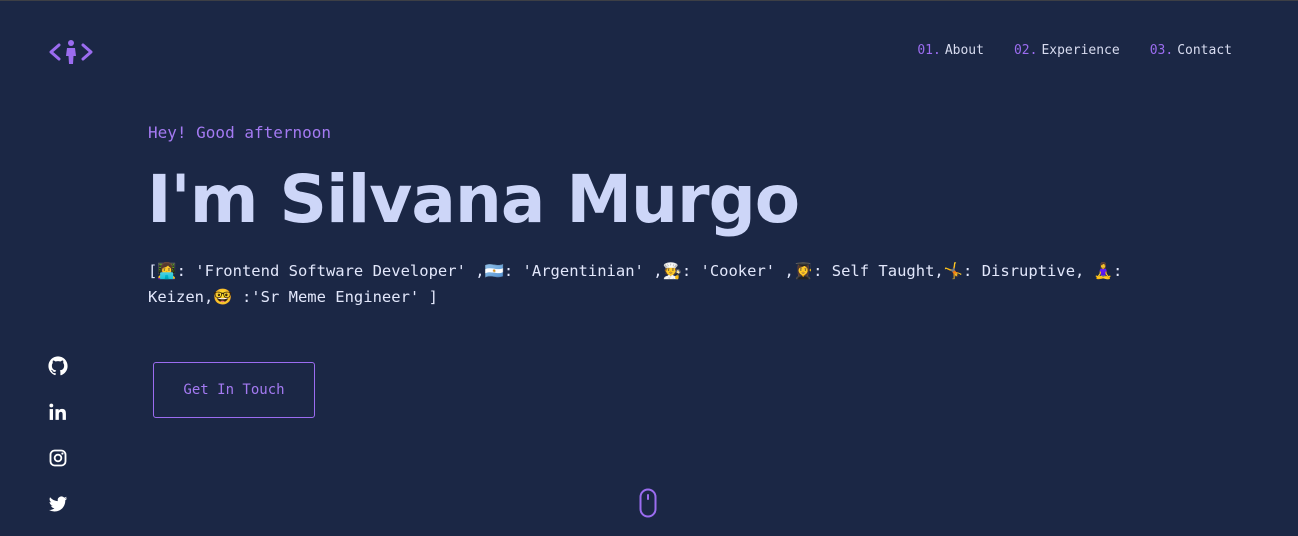 This screenshot has width=1298, height=536. I want to click on twitter-icon, so click(58, 504).